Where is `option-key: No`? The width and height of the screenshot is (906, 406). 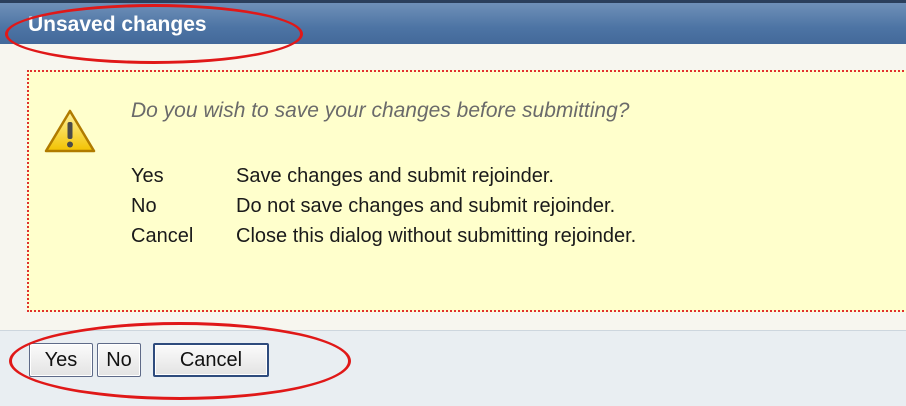
option-key: No is located at coordinates (144, 206).